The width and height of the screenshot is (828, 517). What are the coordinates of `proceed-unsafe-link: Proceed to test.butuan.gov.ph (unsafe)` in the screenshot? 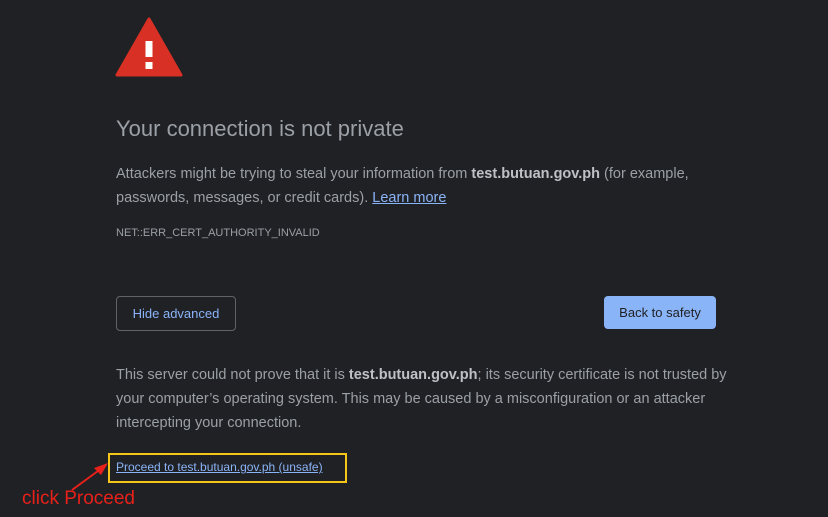 It's located at (219, 467).